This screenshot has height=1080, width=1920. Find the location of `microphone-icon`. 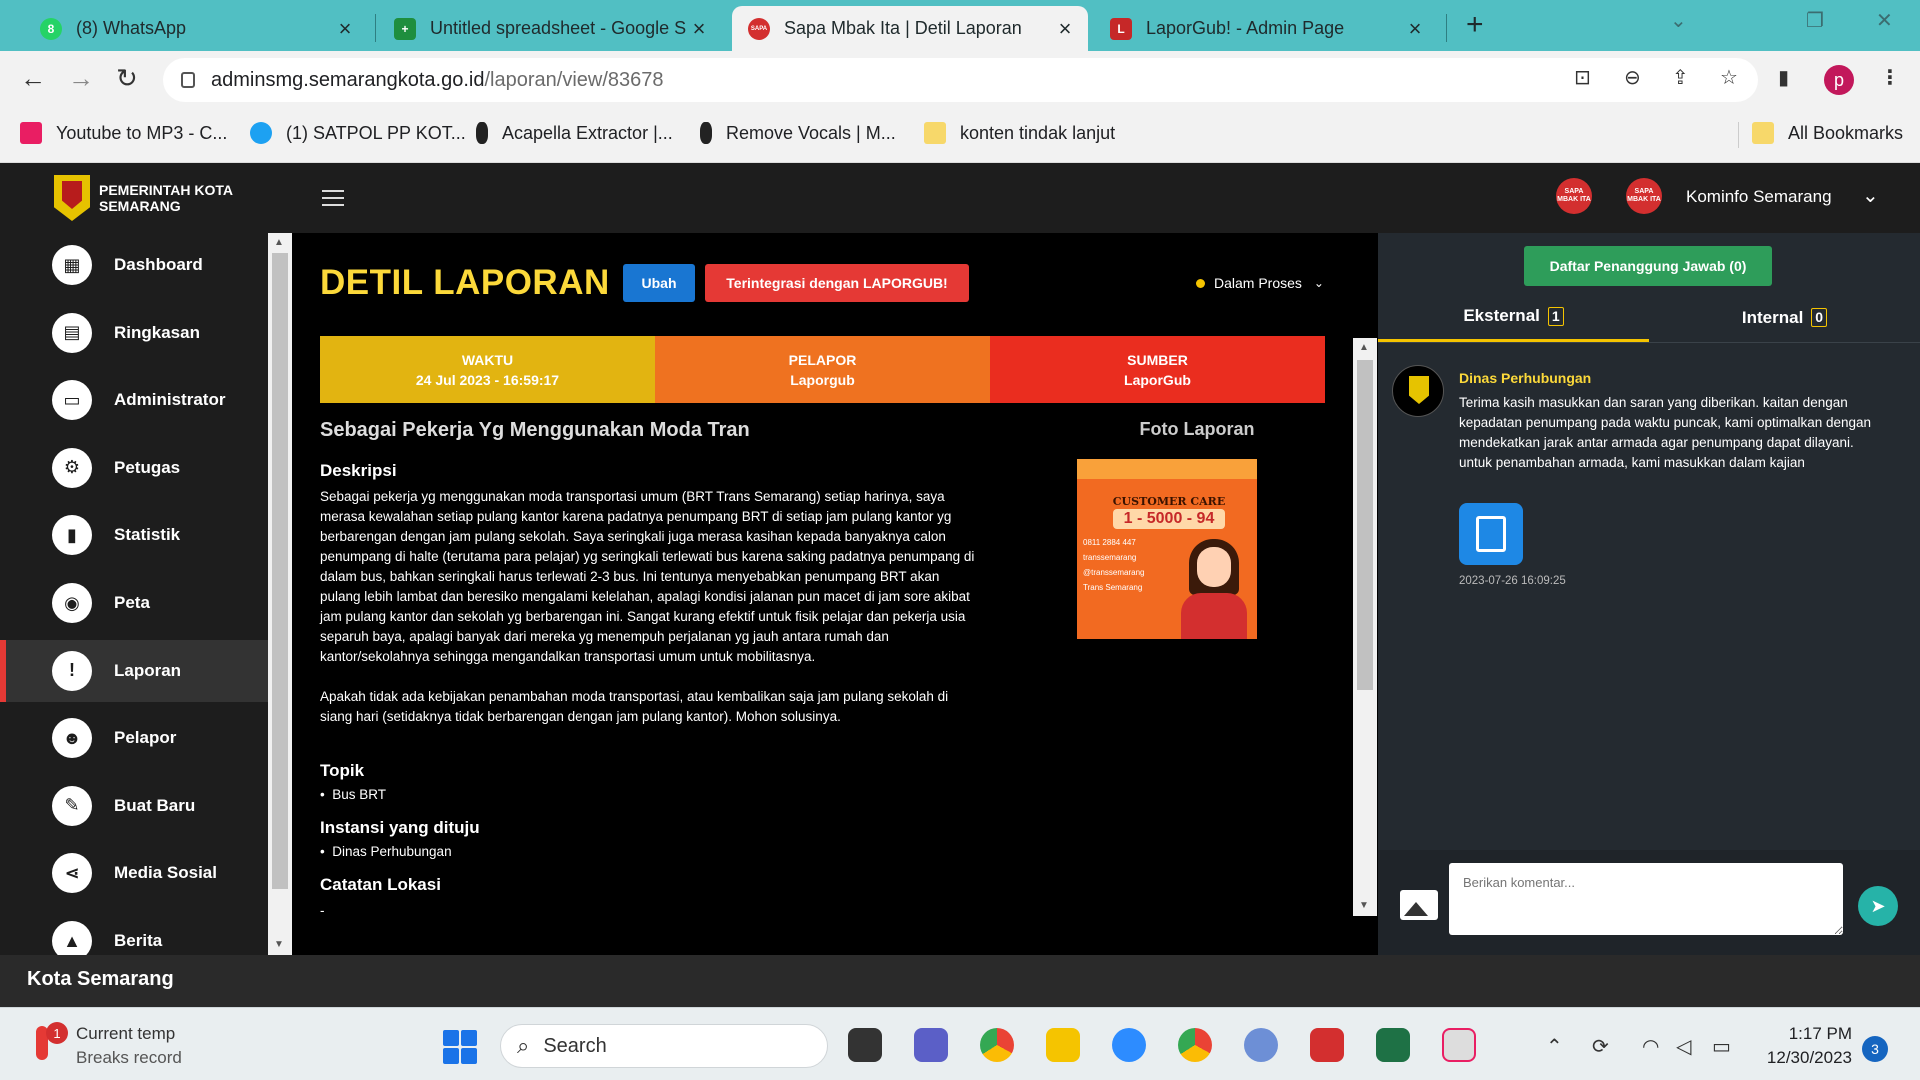

microphone-icon is located at coordinates (706, 133).